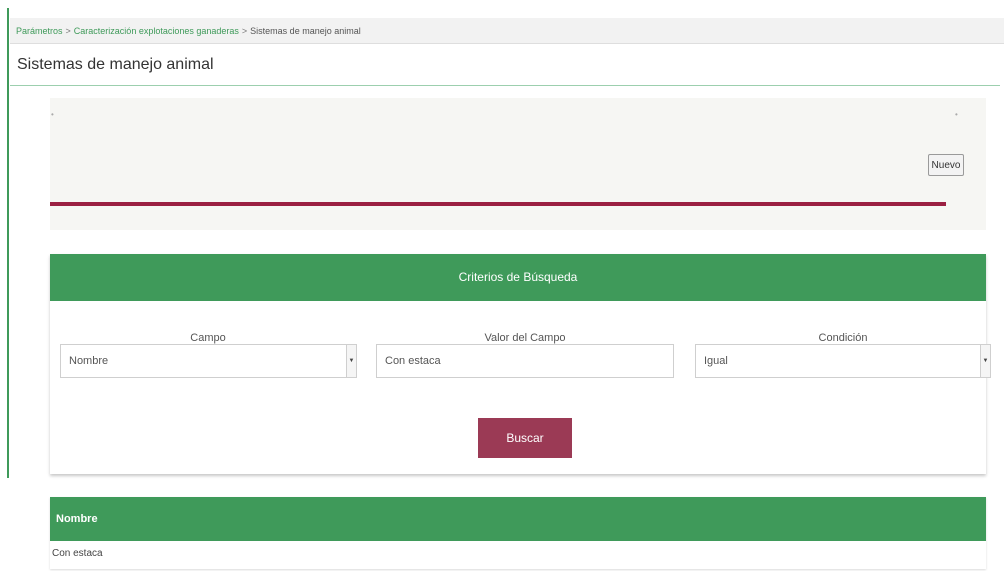 The image size is (1004, 571). I want to click on breadcrumb-link-caracterizacion: Caracterización explotaciones ganaderas, so click(156, 31).